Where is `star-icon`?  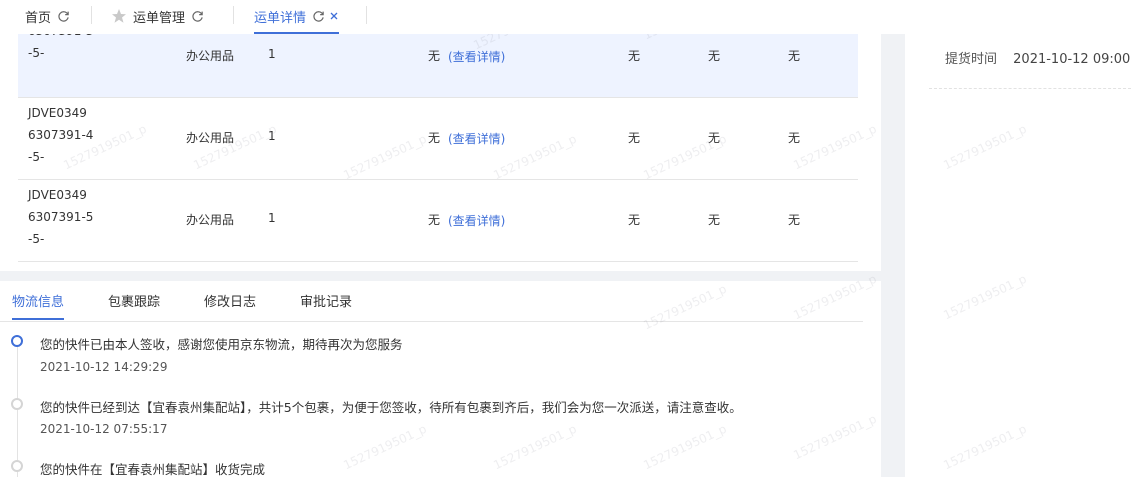
star-icon is located at coordinates (119, 16).